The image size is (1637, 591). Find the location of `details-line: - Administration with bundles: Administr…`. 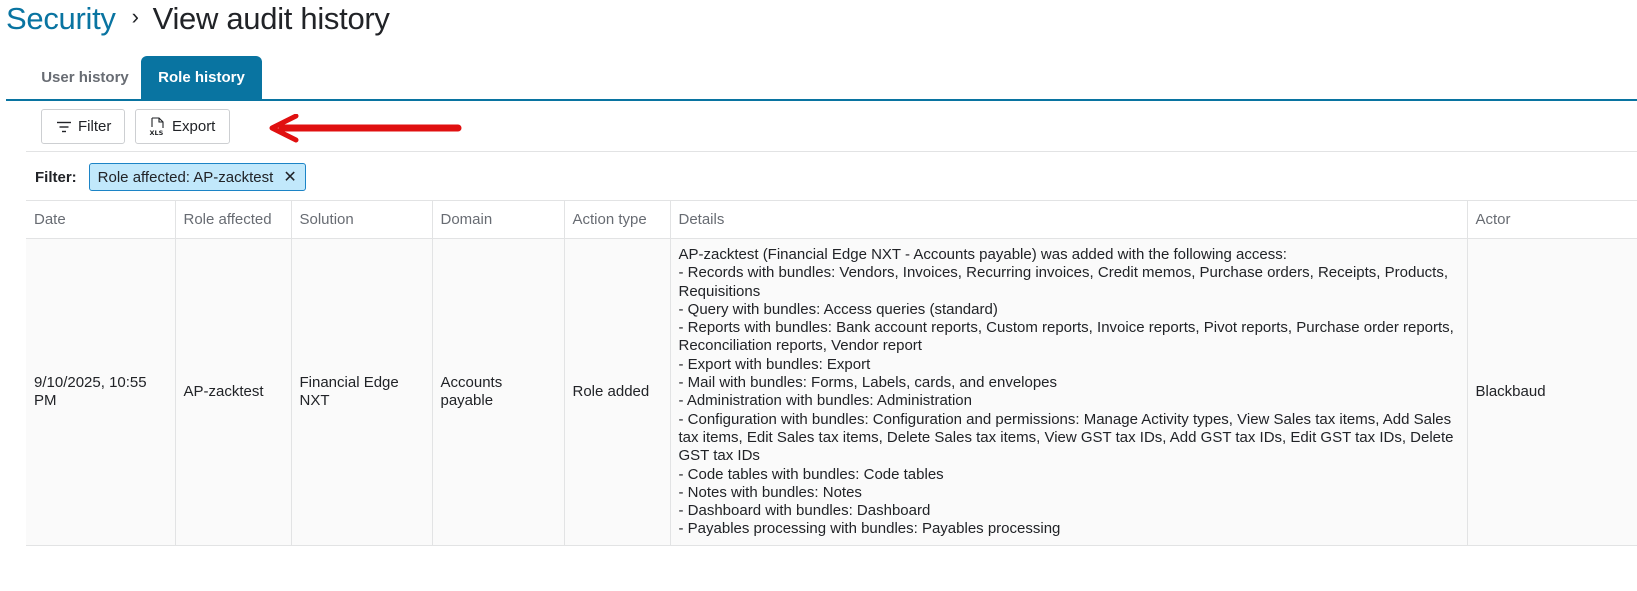

details-line: - Administration with bundles: Administr… is located at coordinates (825, 401).